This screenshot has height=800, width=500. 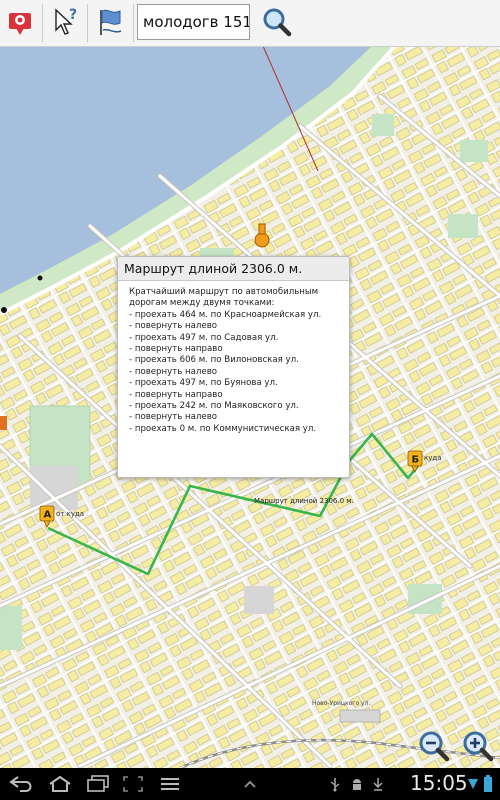 I want to click on help-cursor-icon: ?, so click(x=66, y=21).